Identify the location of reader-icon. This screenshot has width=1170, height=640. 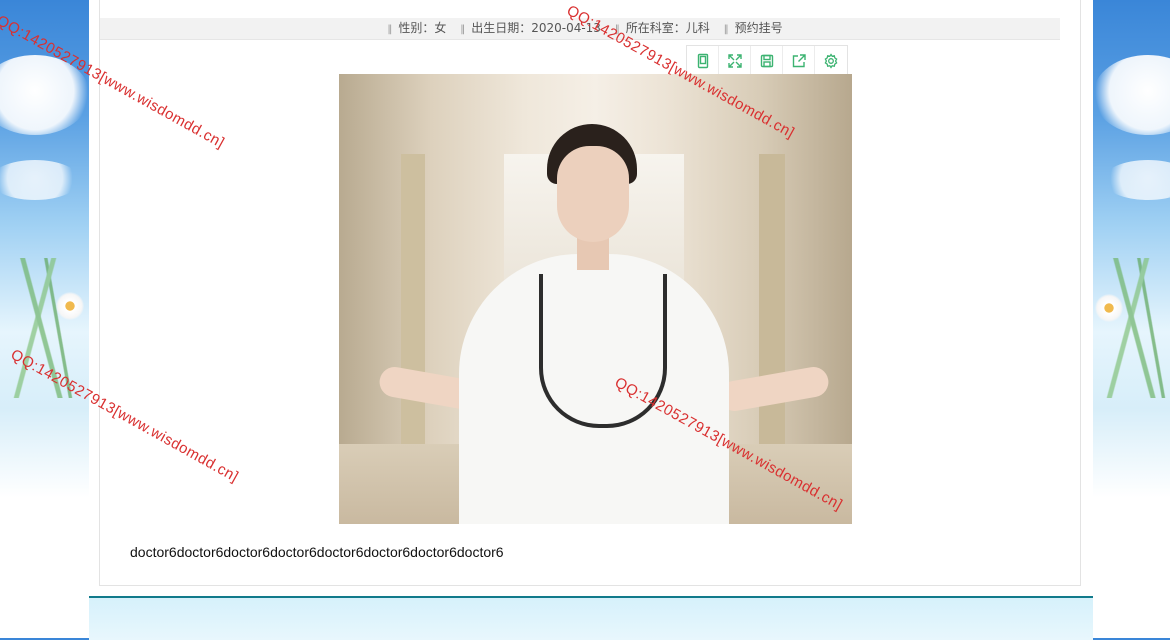
(702, 60).